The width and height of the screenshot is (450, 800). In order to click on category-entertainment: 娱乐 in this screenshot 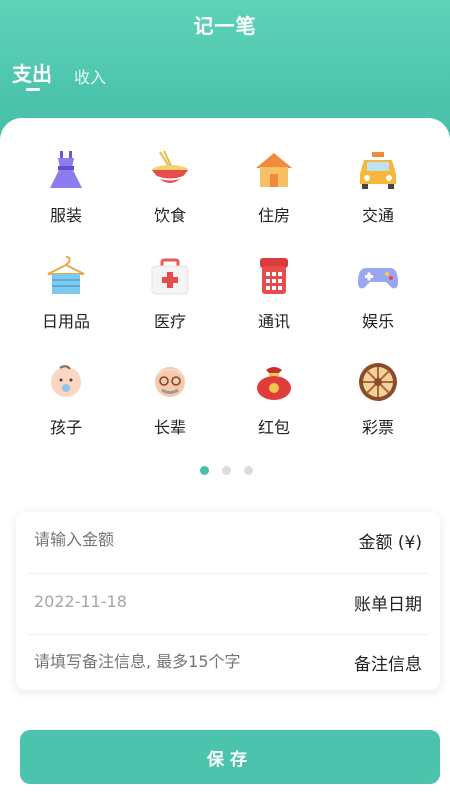, I will do `click(378, 296)`.